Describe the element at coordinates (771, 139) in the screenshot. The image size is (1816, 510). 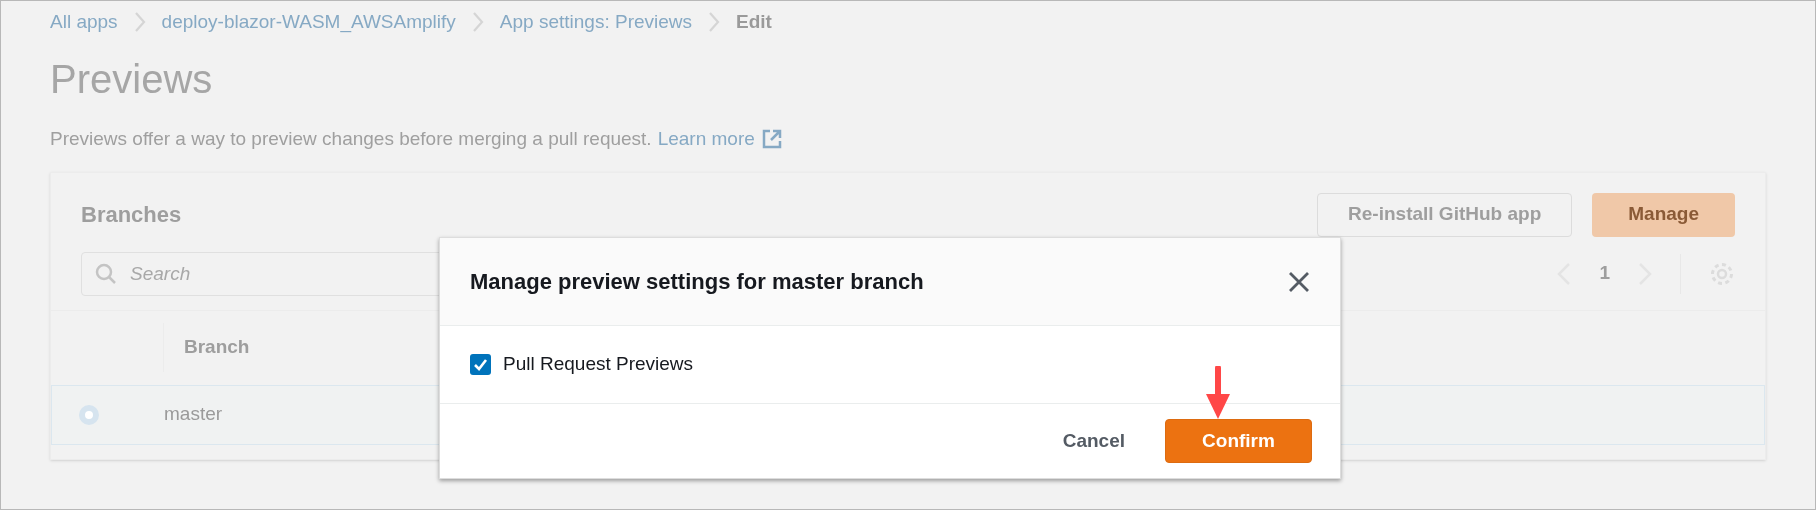
I see `external-link-icon` at that location.